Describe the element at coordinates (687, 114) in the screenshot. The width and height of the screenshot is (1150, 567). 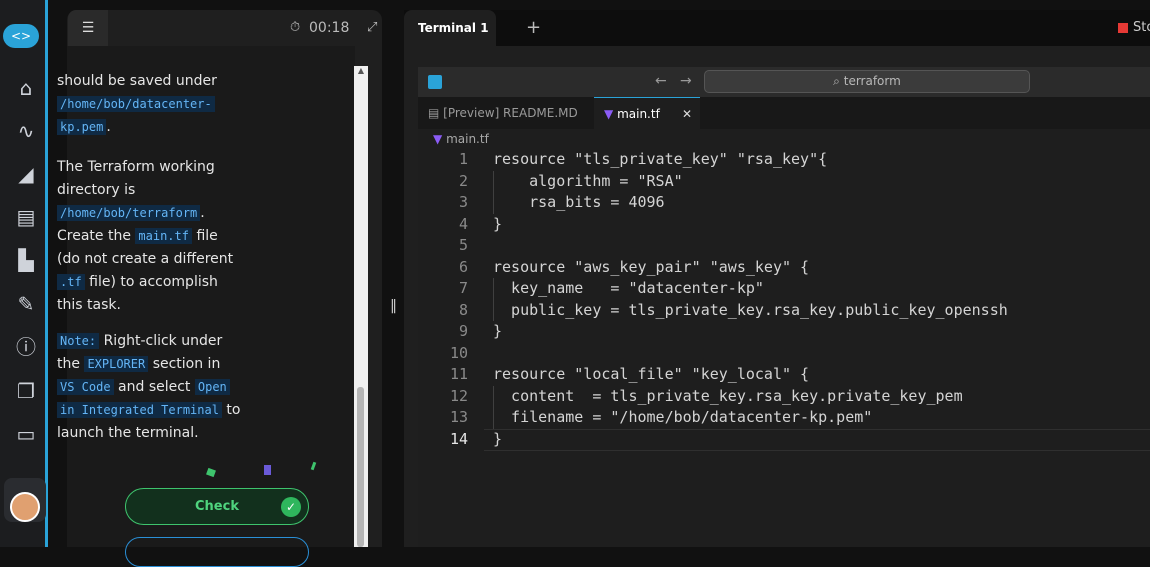
I see `close-icon: ✕` at that location.